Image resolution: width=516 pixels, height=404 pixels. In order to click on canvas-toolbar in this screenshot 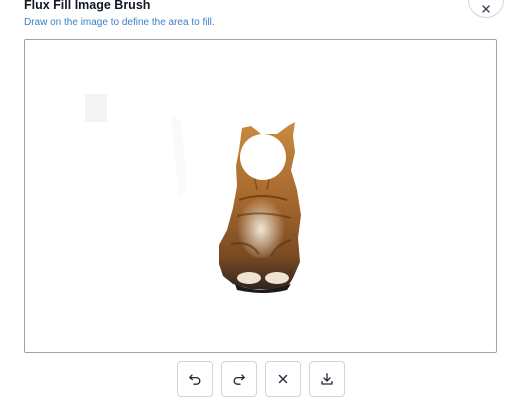, I will do `click(261, 379)`.